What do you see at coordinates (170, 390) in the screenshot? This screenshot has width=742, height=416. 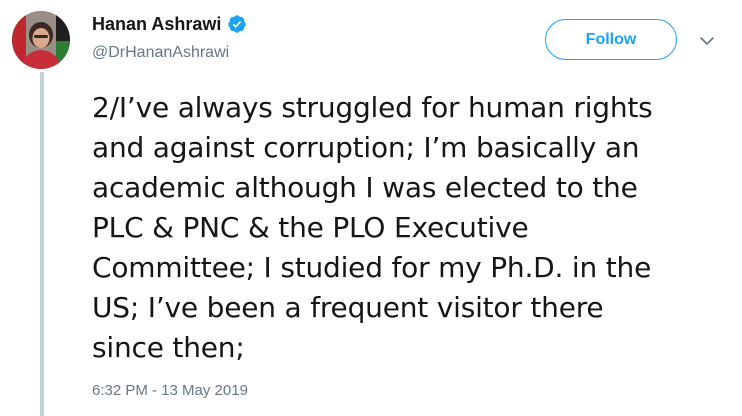 I see `tweet-timestamp: 6:32 PM - 13 May 2019` at bounding box center [170, 390].